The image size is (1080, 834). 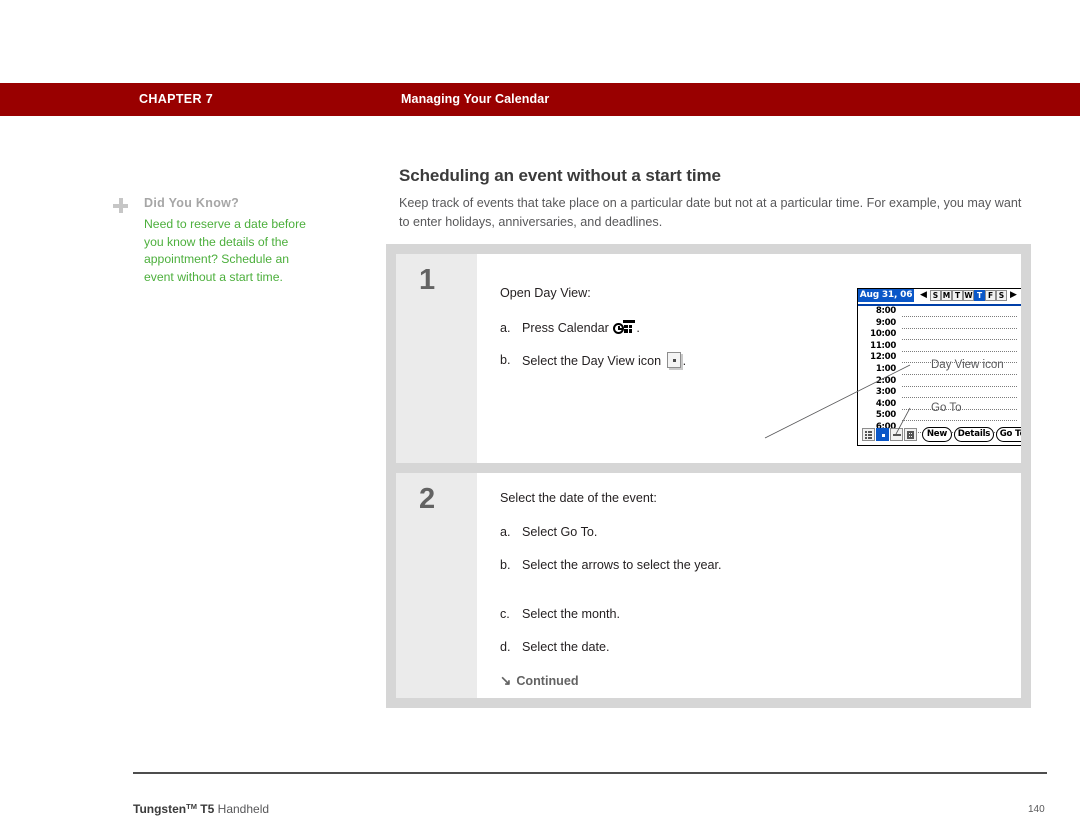 I want to click on time-row: 3:00, so click(x=939, y=393).